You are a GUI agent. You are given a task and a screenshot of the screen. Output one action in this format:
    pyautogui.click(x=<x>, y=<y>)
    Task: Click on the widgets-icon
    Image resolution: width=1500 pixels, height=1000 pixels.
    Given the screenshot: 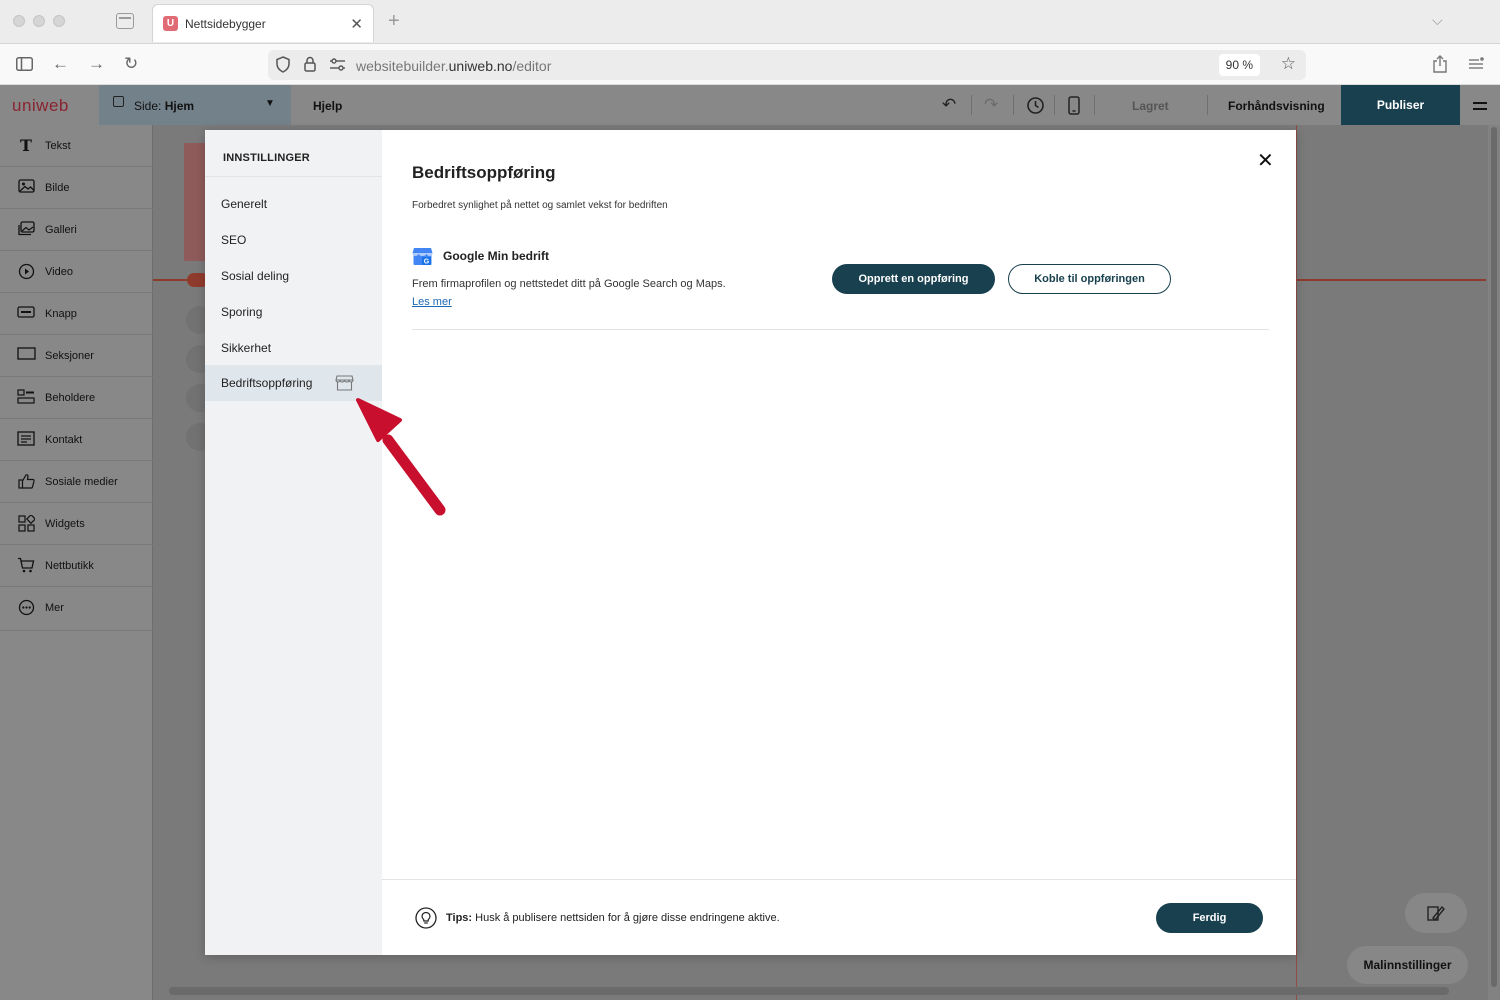 What is the action you would take?
    pyautogui.click(x=26, y=522)
    